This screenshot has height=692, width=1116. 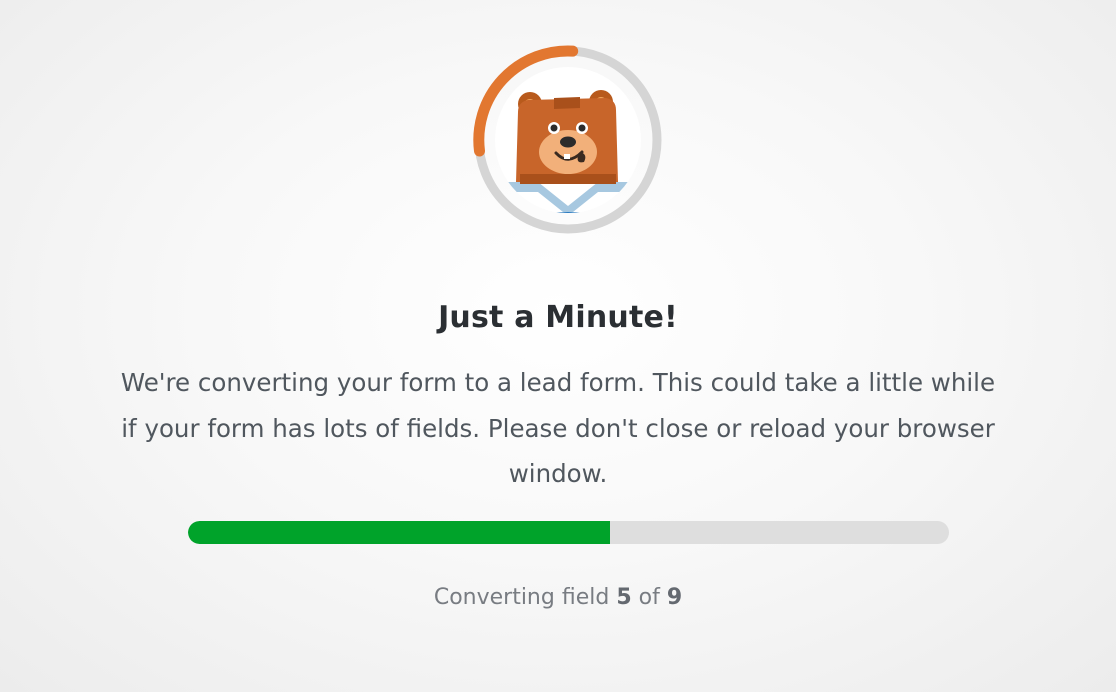 I want to click on status-separator: of, so click(x=649, y=597).